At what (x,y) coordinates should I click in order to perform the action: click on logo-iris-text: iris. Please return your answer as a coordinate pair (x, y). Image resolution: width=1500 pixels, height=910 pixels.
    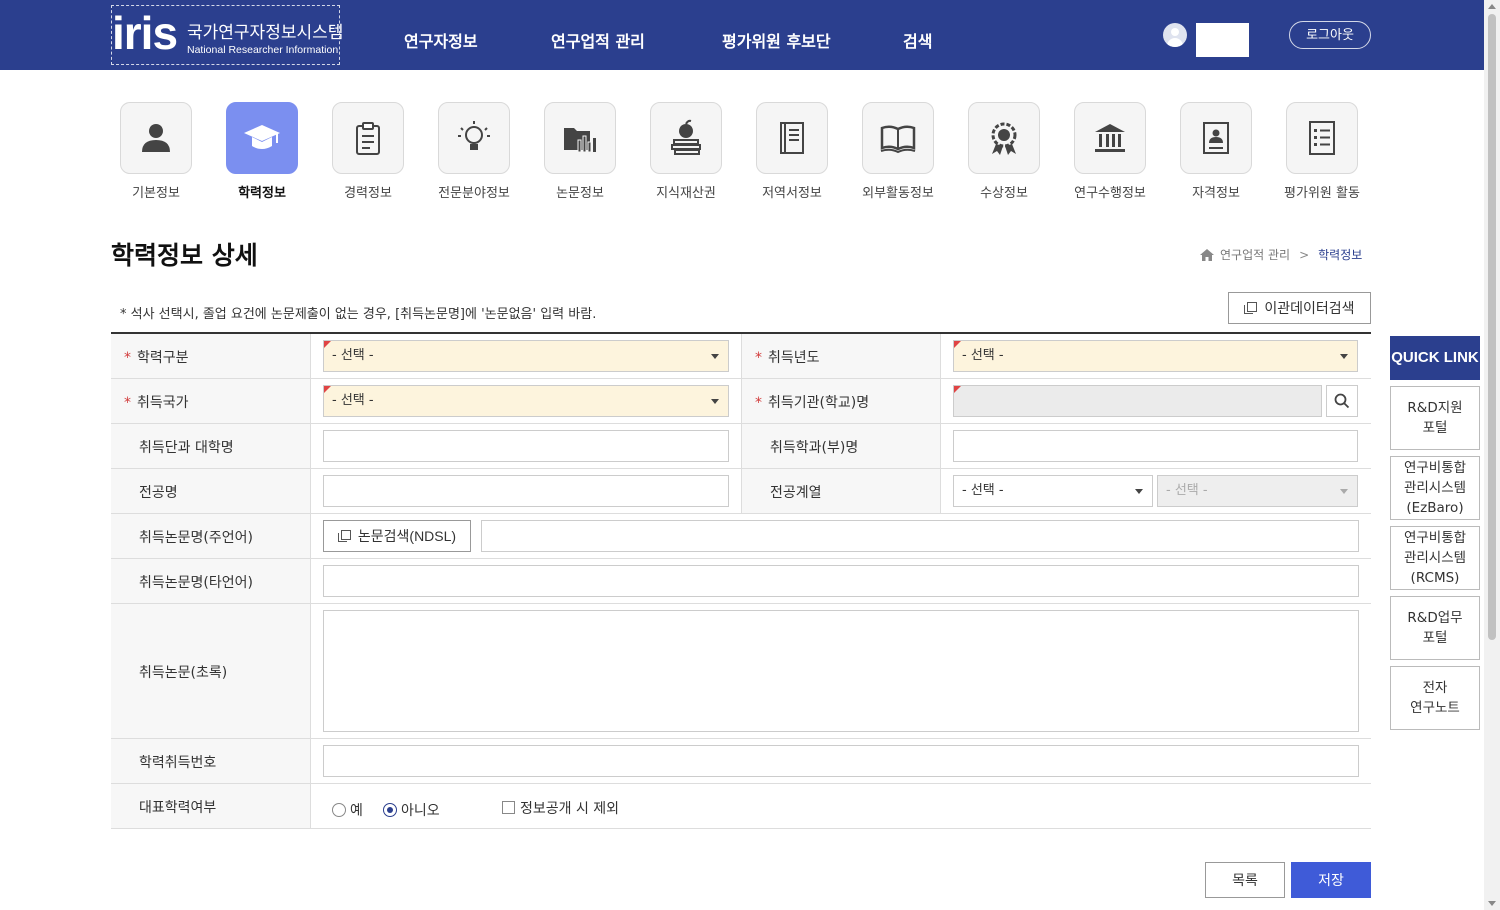
    Looking at the image, I should click on (145, 33).